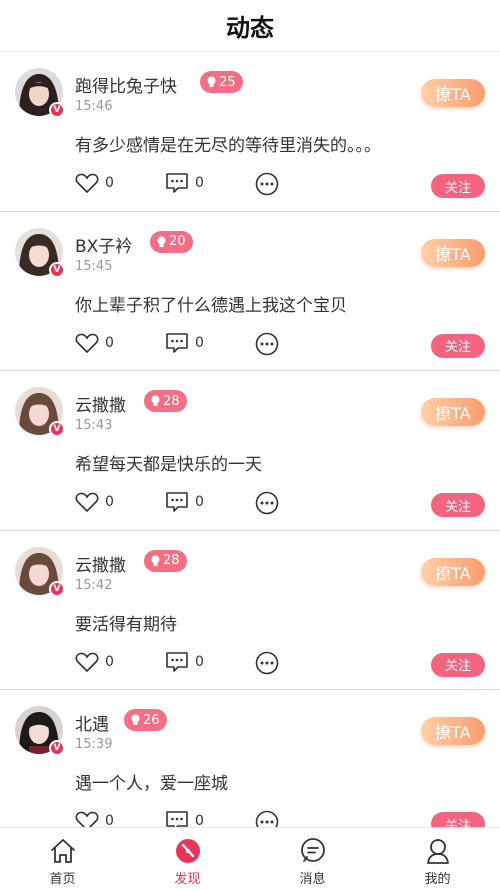 The image size is (500, 890). What do you see at coordinates (187, 879) in the screenshot?
I see `tab-label: 发现` at bounding box center [187, 879].